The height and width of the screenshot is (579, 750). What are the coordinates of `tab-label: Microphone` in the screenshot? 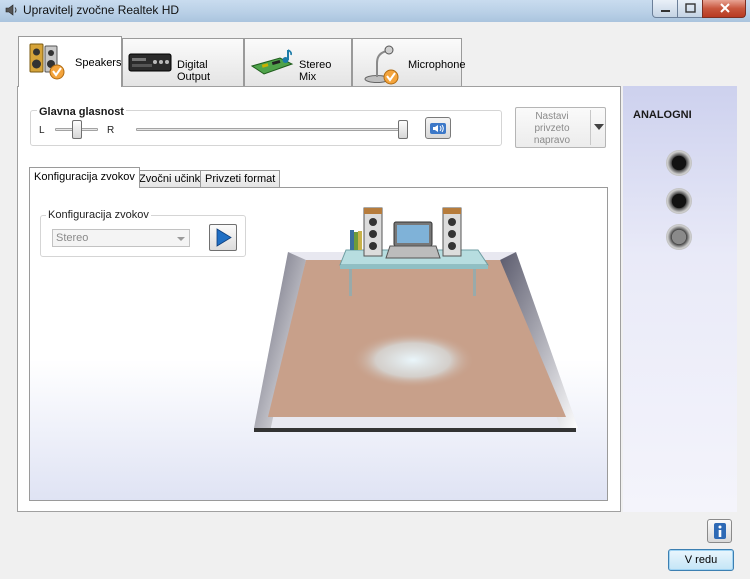 It's located at (437, 65).